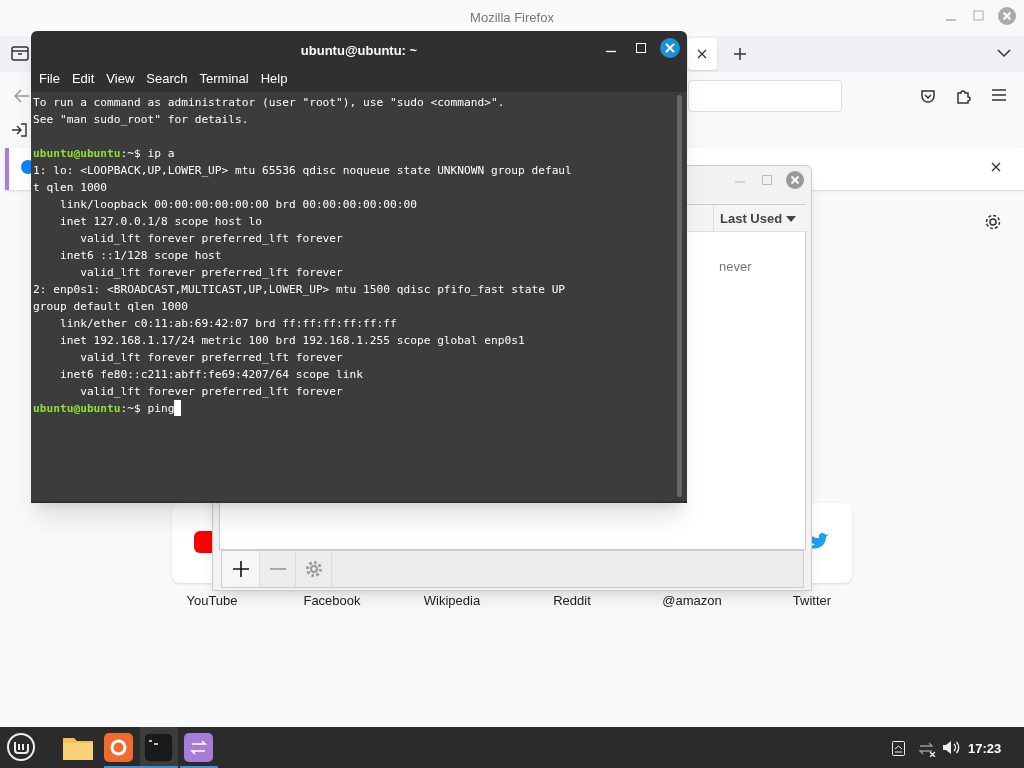 The height and width of the screenshot is (768, 1024). I want to click on sort-icon, so click(791, 218).